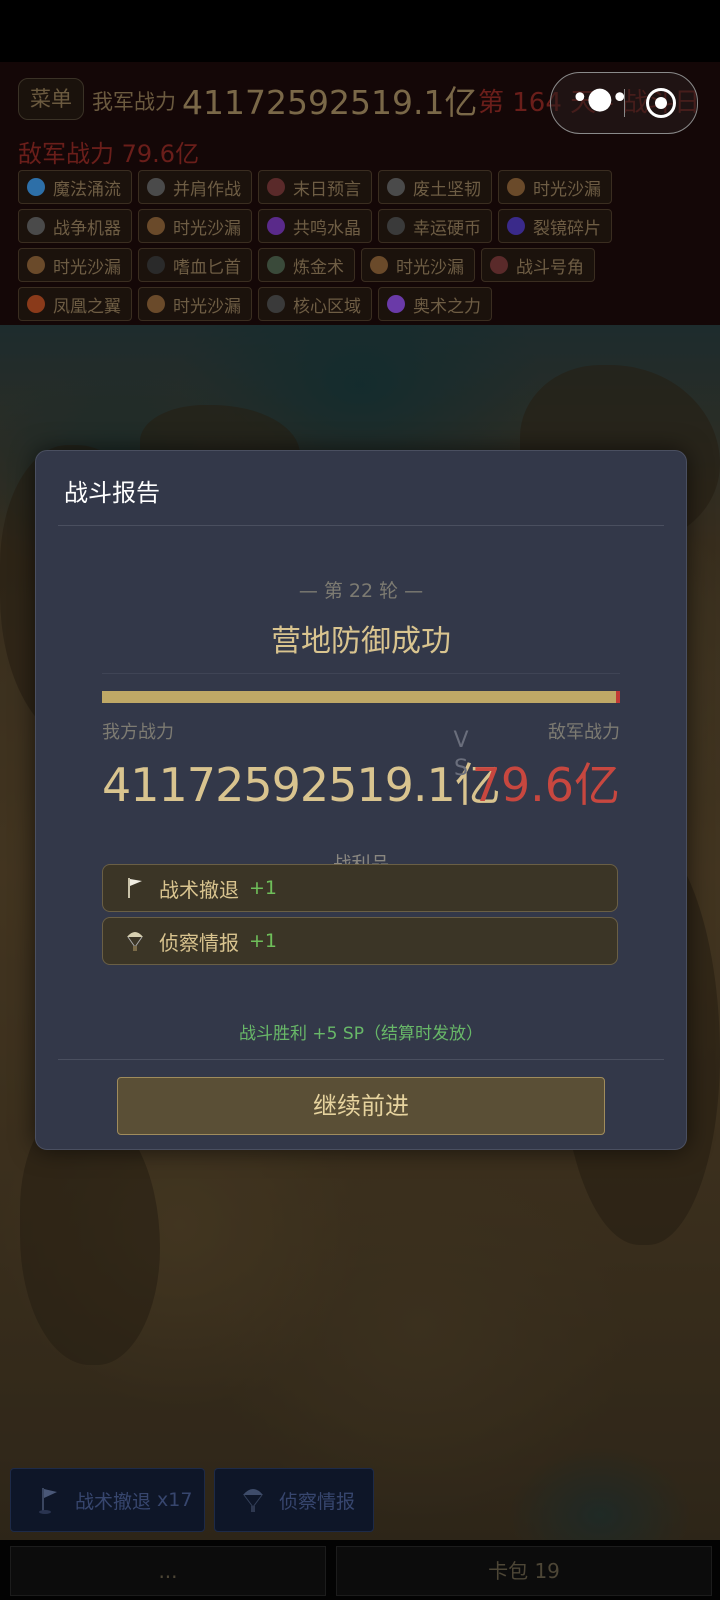 This screenshot has height=1600, width=720. I want to click on arcane-icon, so click(396, 304).